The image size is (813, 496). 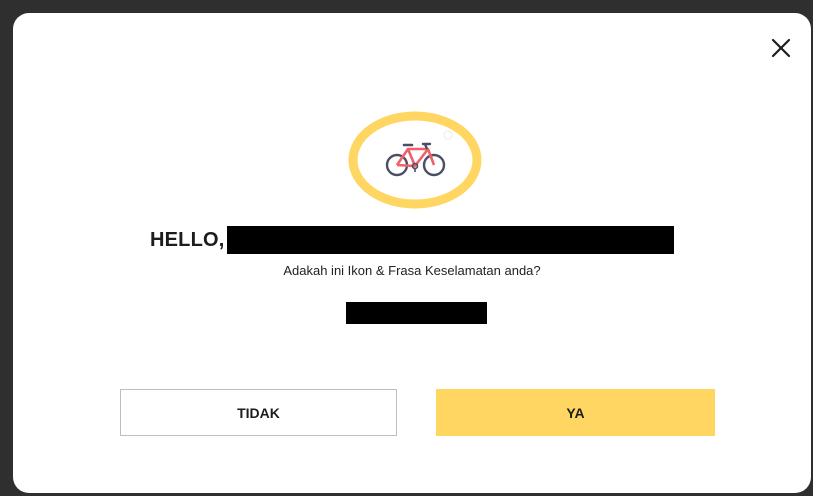 I want to click on no-button: TIDAK, so click(x=258, y=412).